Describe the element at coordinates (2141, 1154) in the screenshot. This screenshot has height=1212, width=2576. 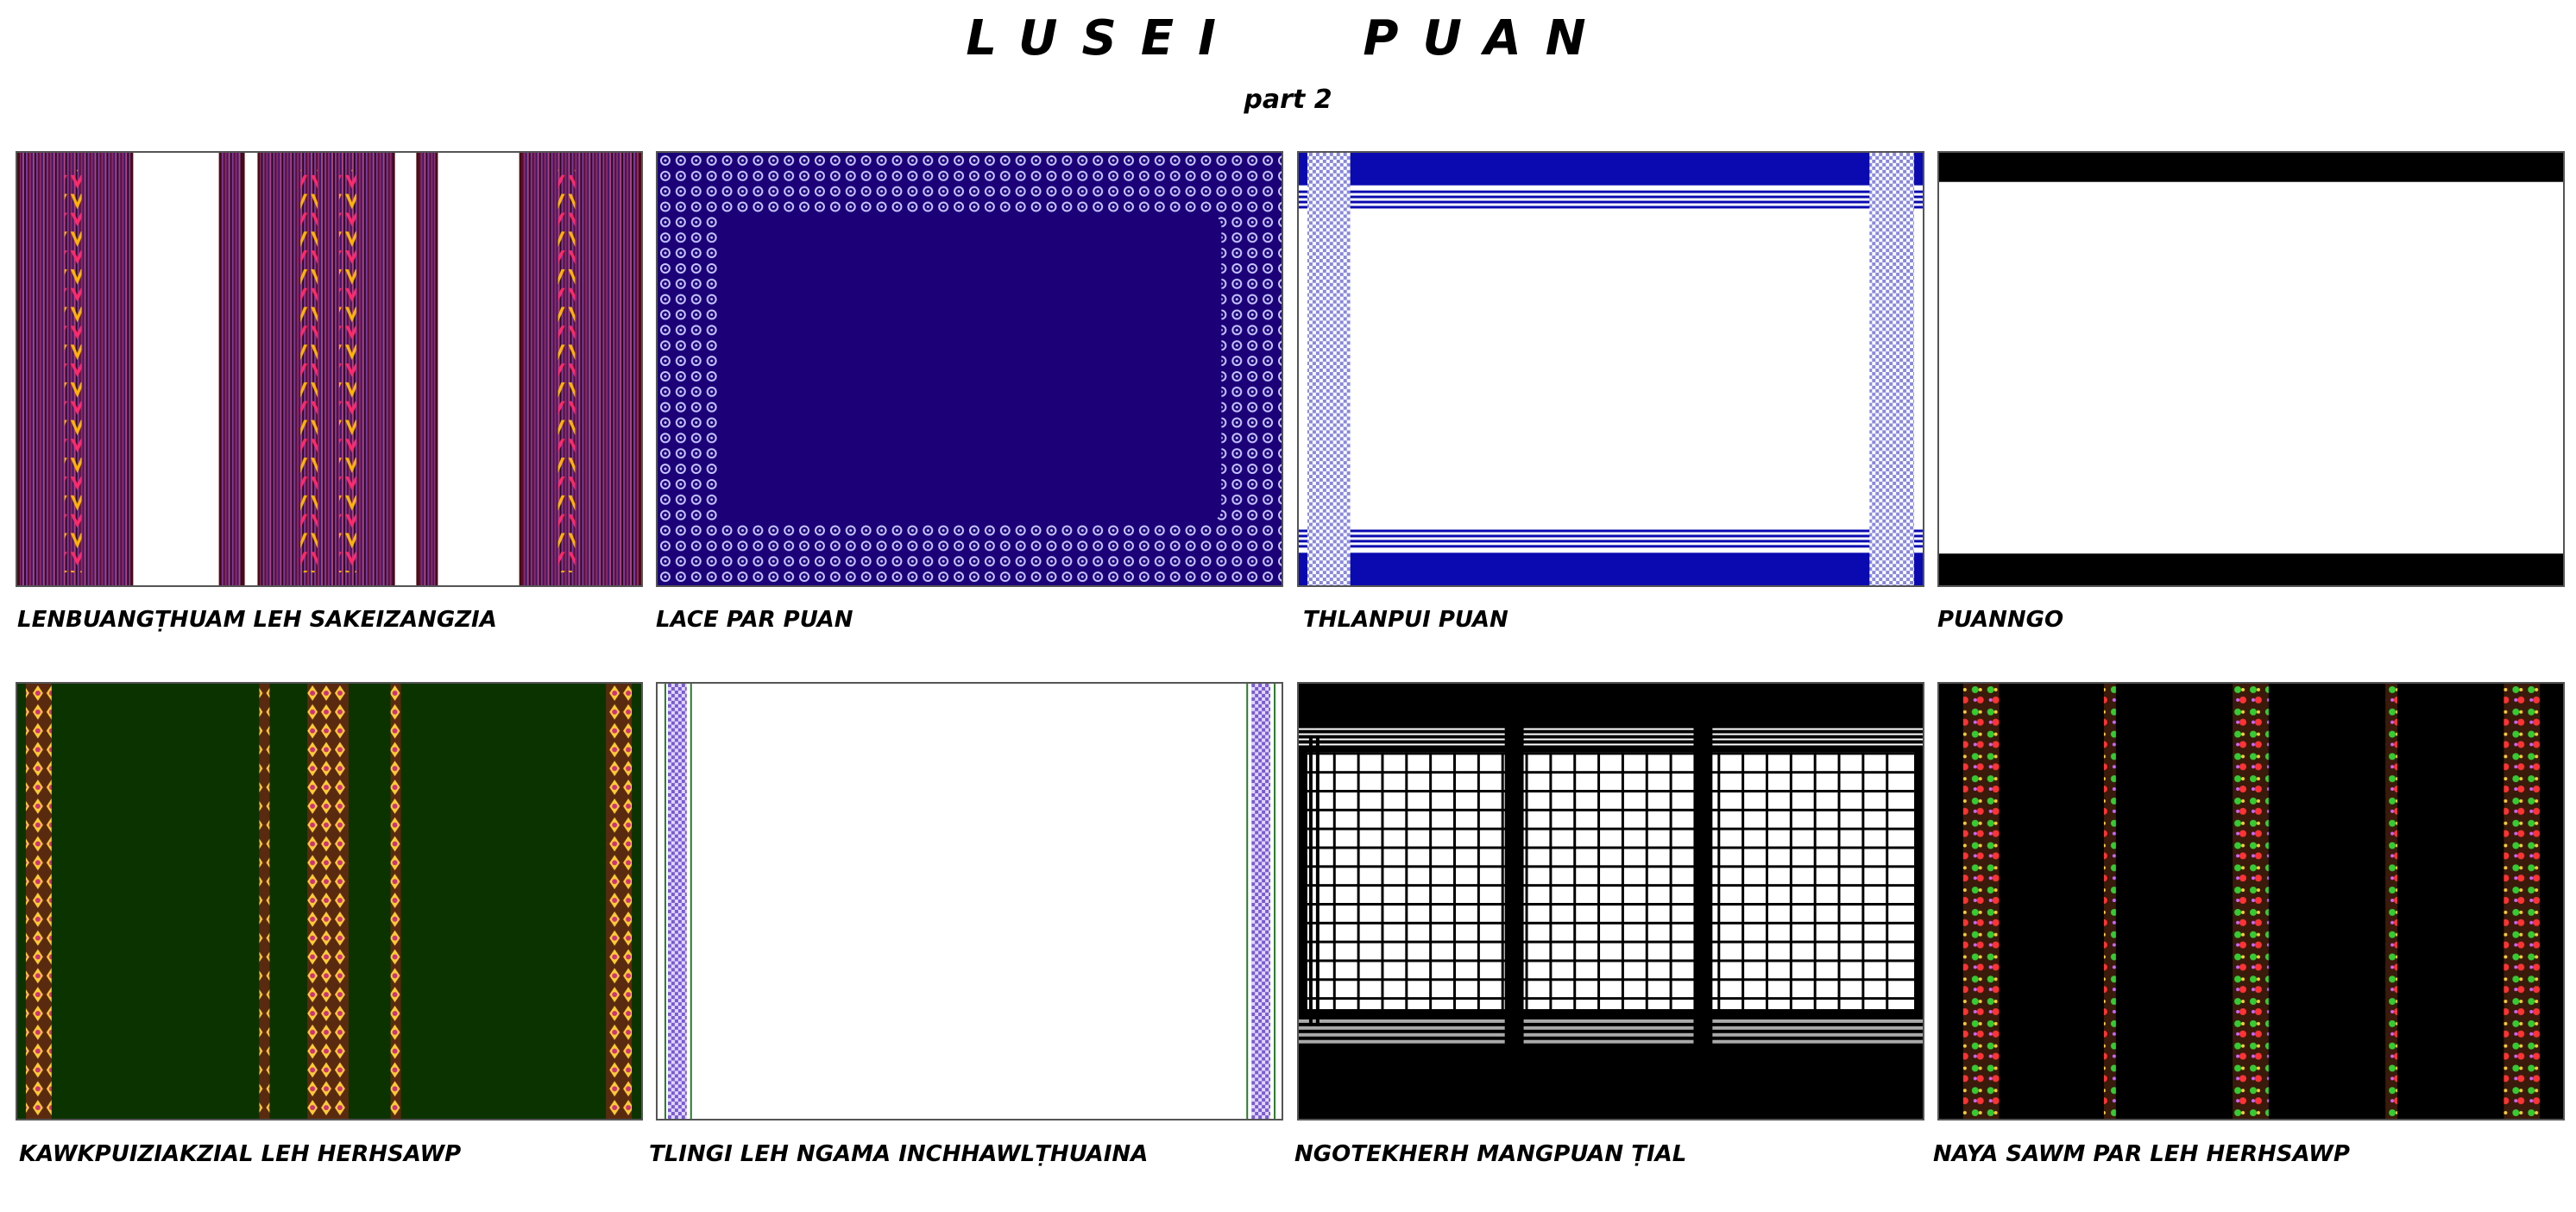
I see `caption-naya-sawm: NAYA SAWM PAR LEH HERHSAWP` at that location.